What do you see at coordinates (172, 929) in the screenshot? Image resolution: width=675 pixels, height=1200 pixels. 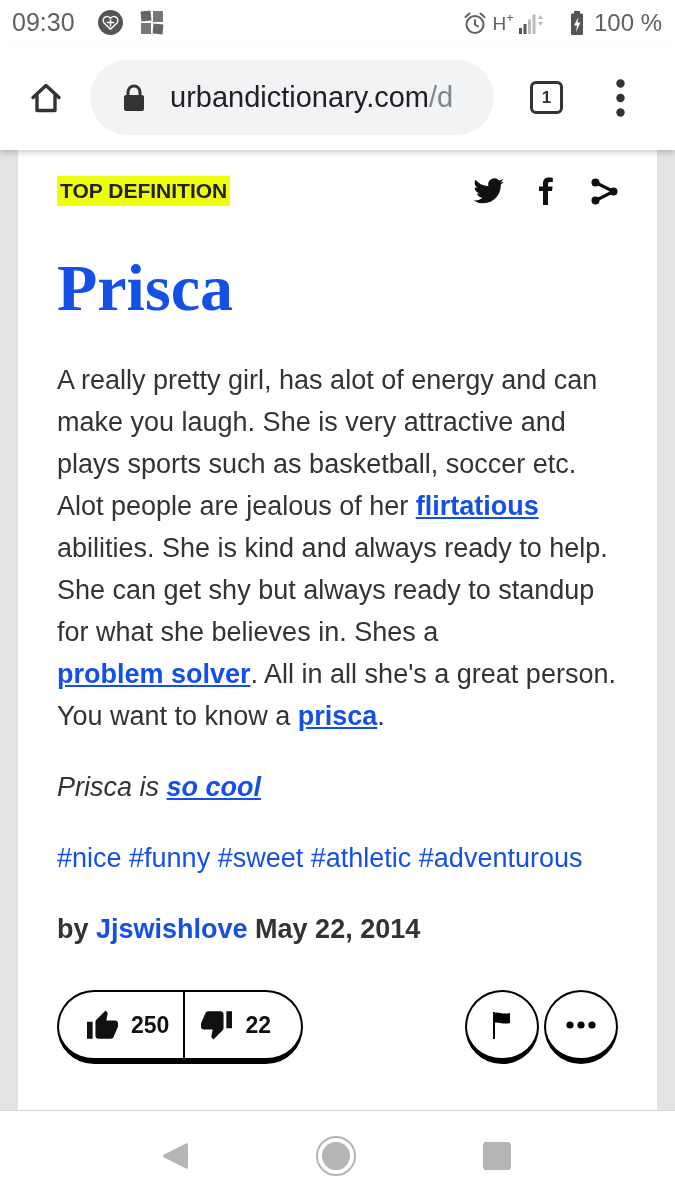 I see `author-link: Jjswishlove` at bounding box center [172, 929].